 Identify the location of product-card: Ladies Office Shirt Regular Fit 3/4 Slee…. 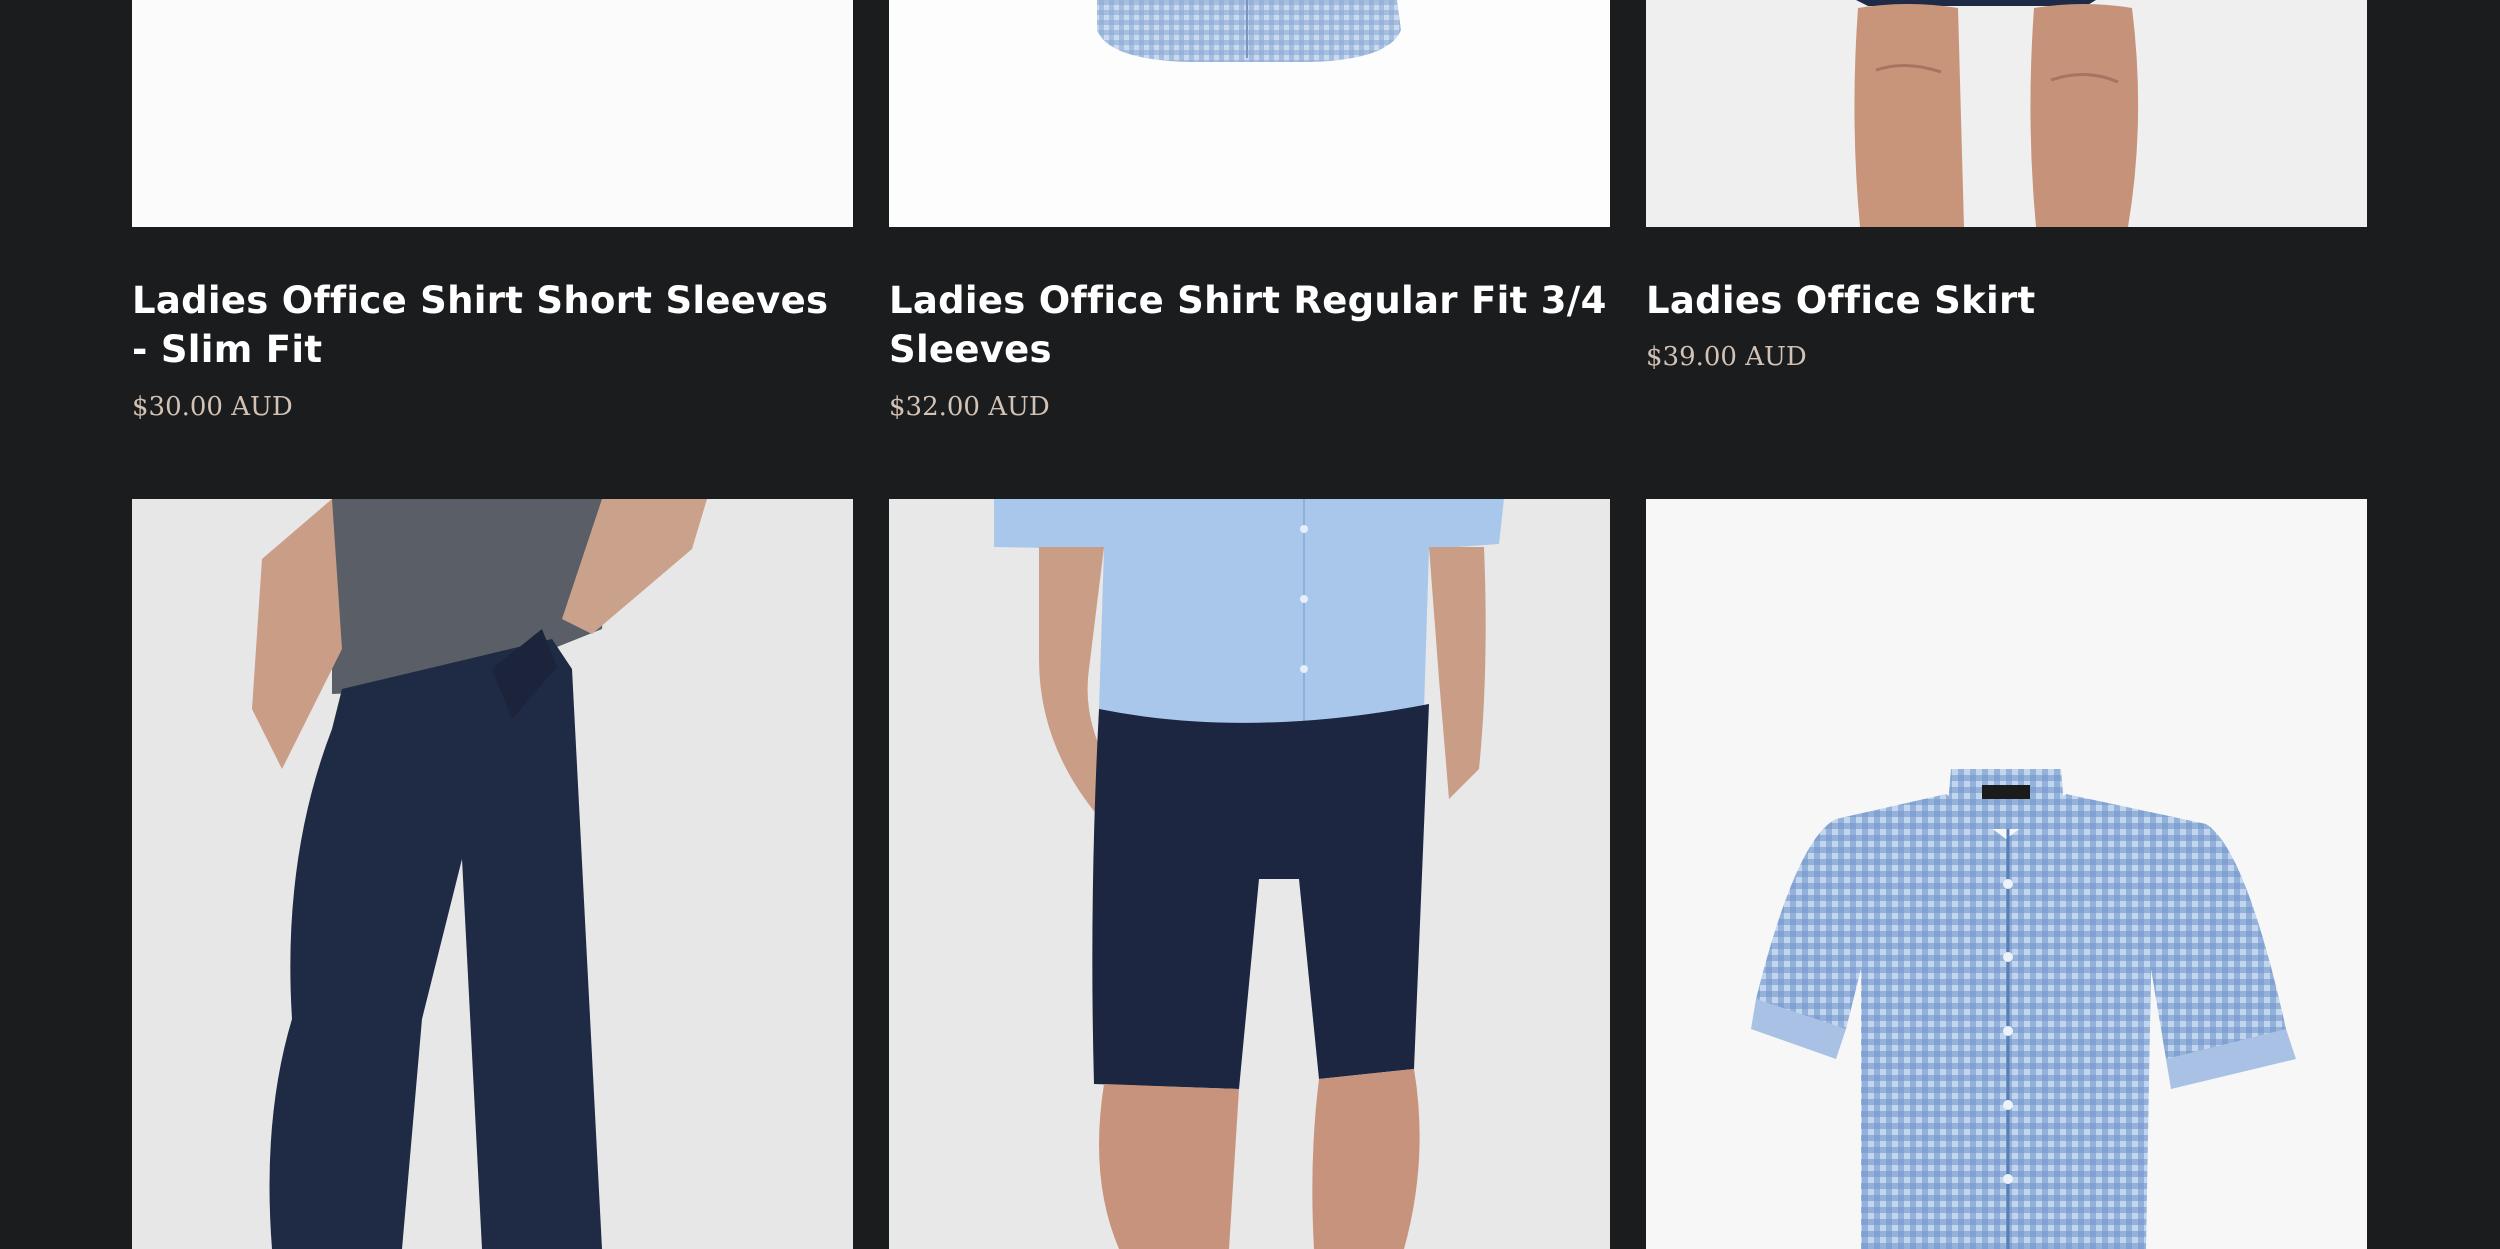
(1249, 220).